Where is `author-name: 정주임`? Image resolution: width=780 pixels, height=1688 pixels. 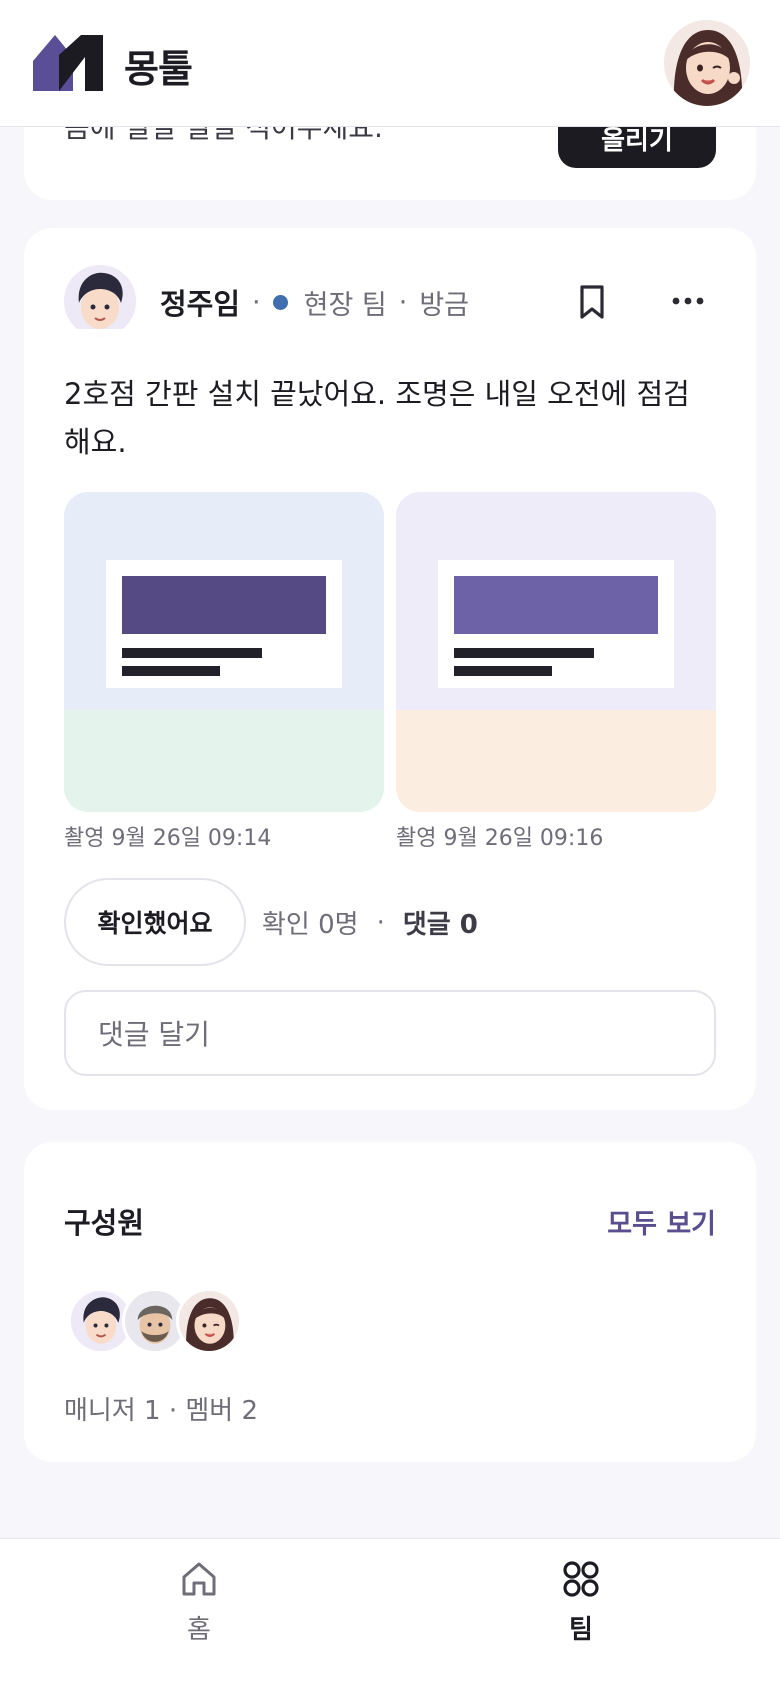 author-name: 정주임 is located at coordinates (200, 302).